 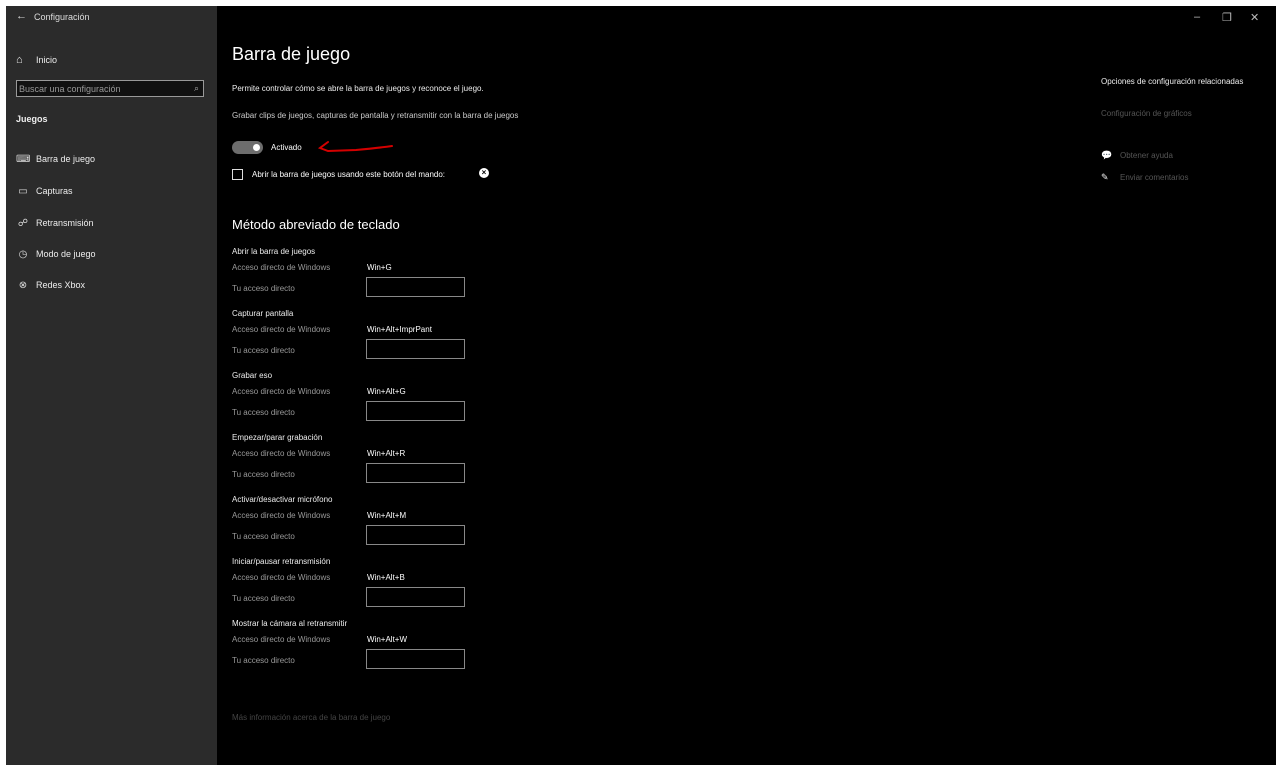 I want to click on window-title: Configuración, so click(x=62, y=17).